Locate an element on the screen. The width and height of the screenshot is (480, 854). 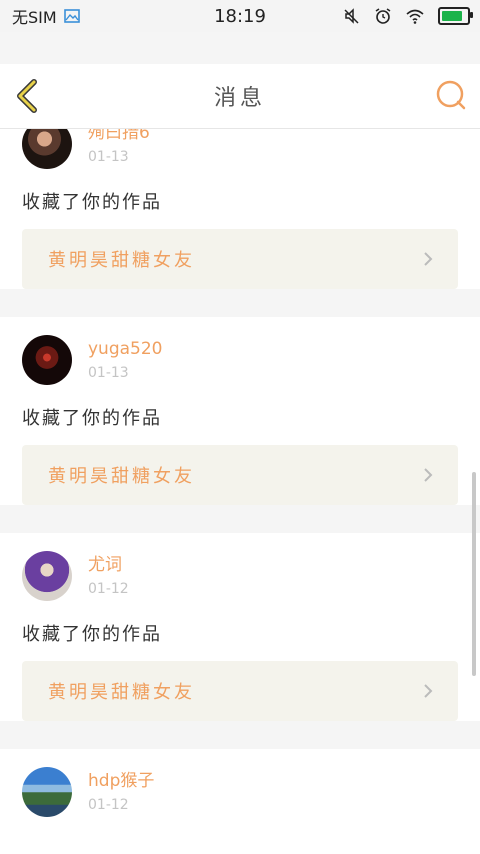
user-row: hdp猴子 01-12 is located at coordinates (240, 792).